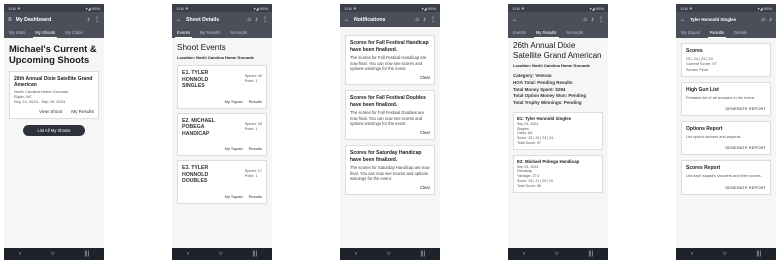 Image resolution: width=777 pixels, height=260 pixels. Describe the element at coordinates (82, 111) in the screenshot. I see `my-results-button: My Results` at that location.